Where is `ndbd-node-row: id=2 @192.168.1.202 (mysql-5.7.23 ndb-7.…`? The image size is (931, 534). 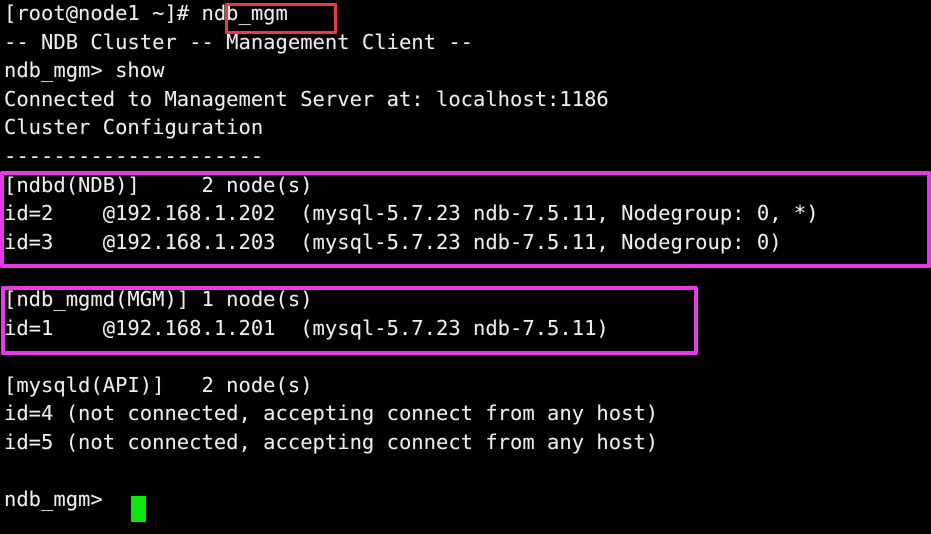
ndbd-node-row: id=2 @192.168.1.202 (mysql-5.7.23 ndb-7.… is located at coordinates (411, 213).